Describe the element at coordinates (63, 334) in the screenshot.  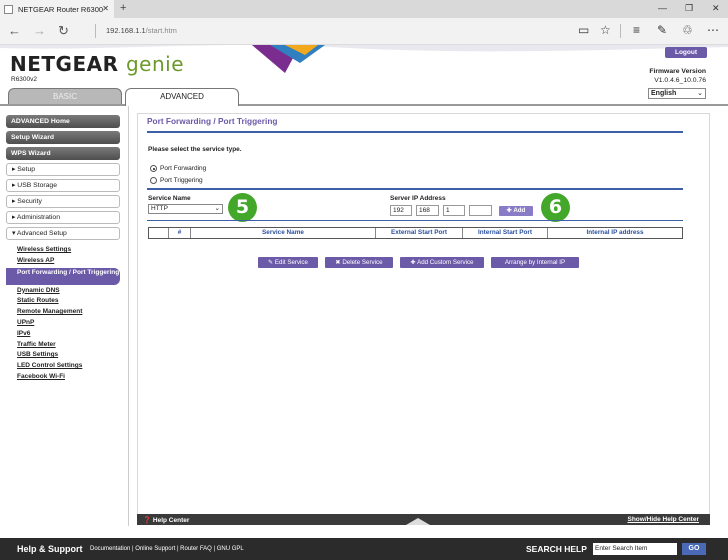
I see `sidebar-item-ipv6: IPv6` at that location.